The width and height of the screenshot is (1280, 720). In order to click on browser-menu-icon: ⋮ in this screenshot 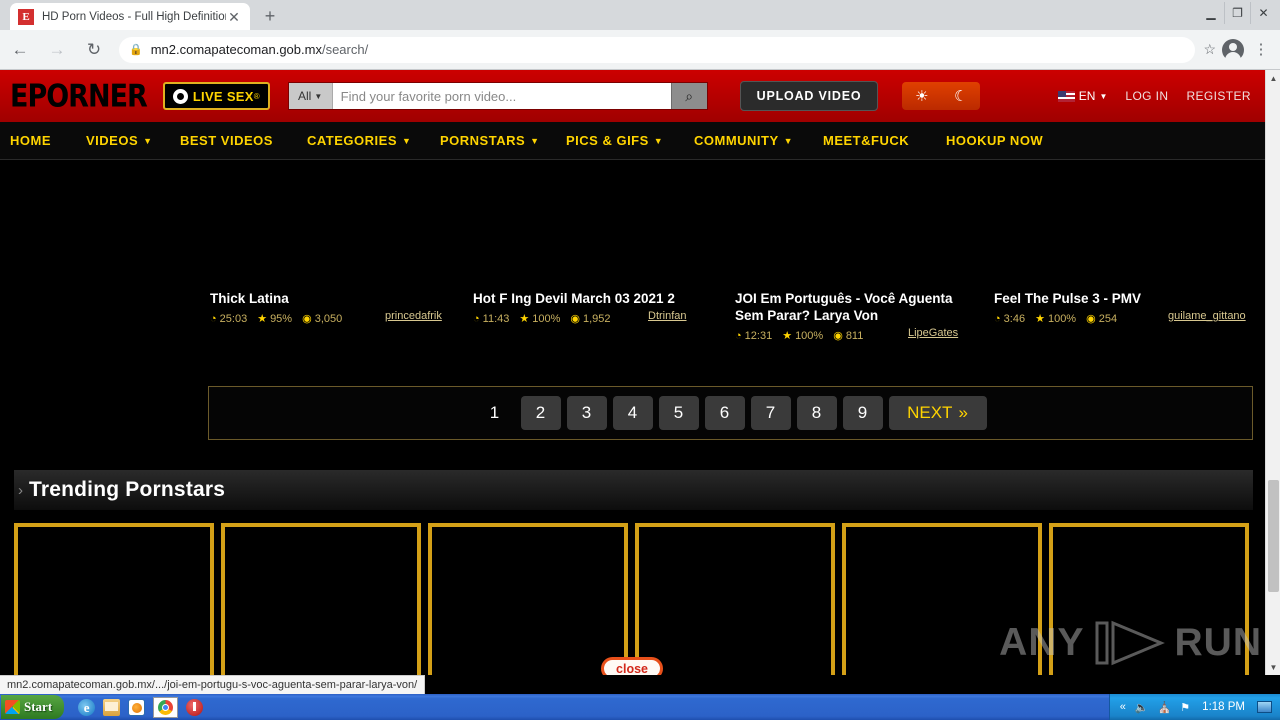, I will do `click(1261, 49)`.